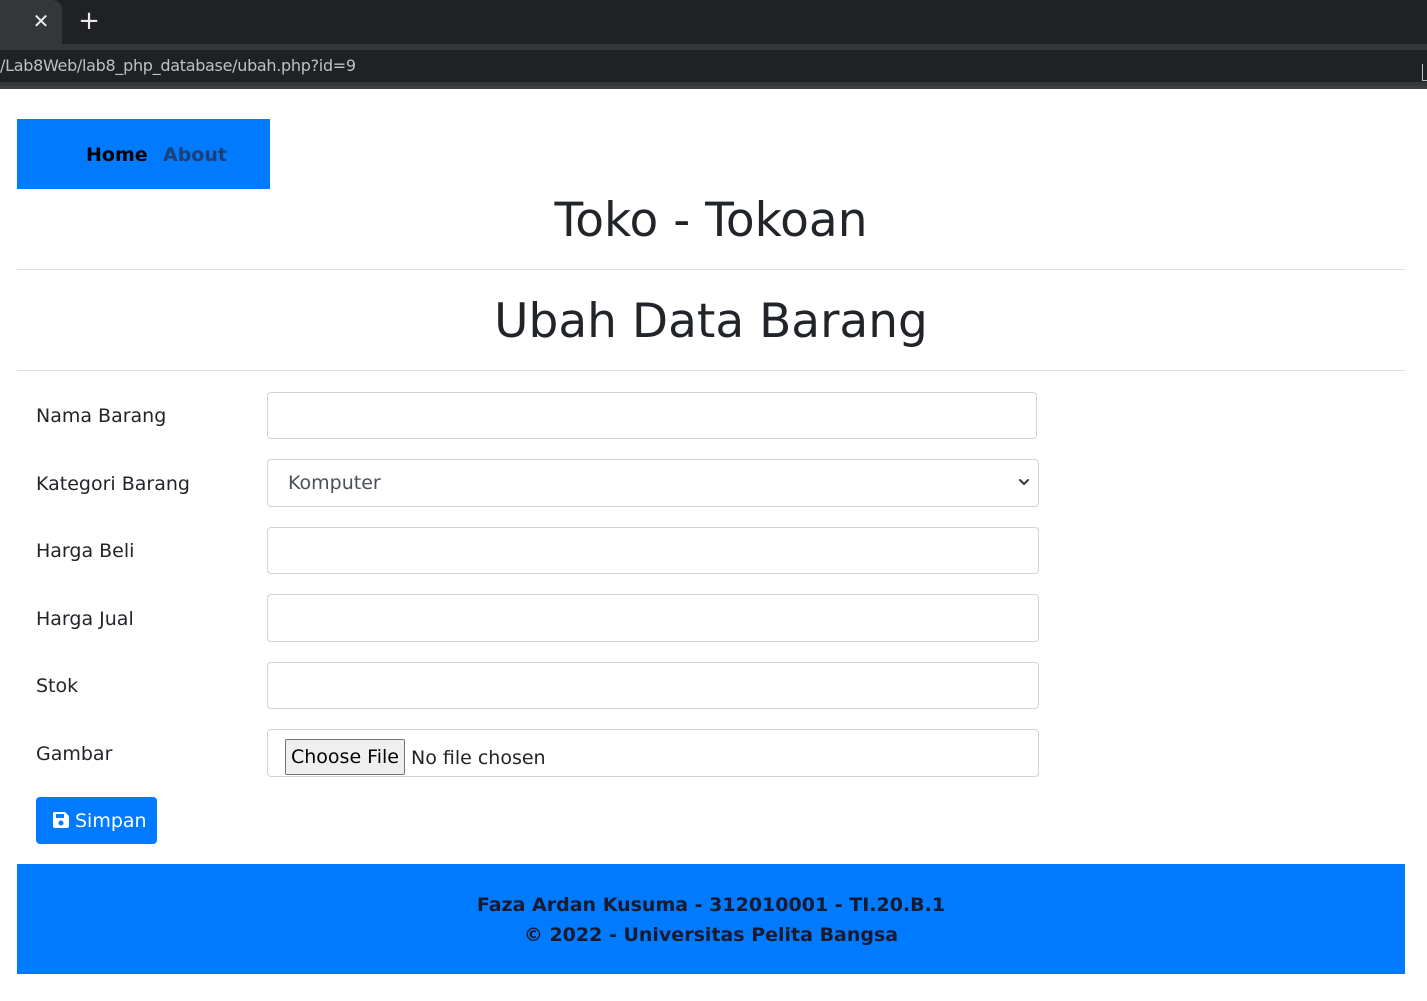  What do you see at coordinates (653, 753) in the screenshot?
I see `gambar-file-input: Choose File No file chosen` at bounding box center [653, 753].